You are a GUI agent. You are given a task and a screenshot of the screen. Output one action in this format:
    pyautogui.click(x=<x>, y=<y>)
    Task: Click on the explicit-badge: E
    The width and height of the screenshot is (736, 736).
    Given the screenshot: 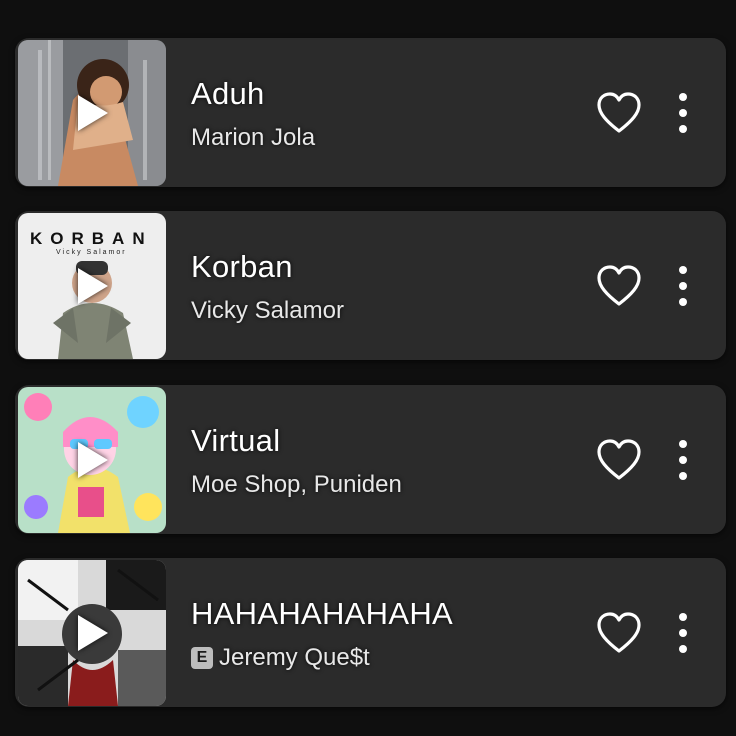 What is the action you would take?
    pyautogui.click(x=202, y=658)
    